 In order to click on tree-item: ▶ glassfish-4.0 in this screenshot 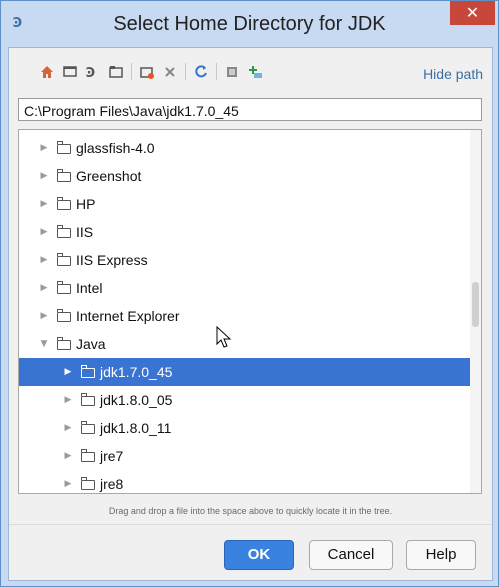, I will do `click(245, 148)`.